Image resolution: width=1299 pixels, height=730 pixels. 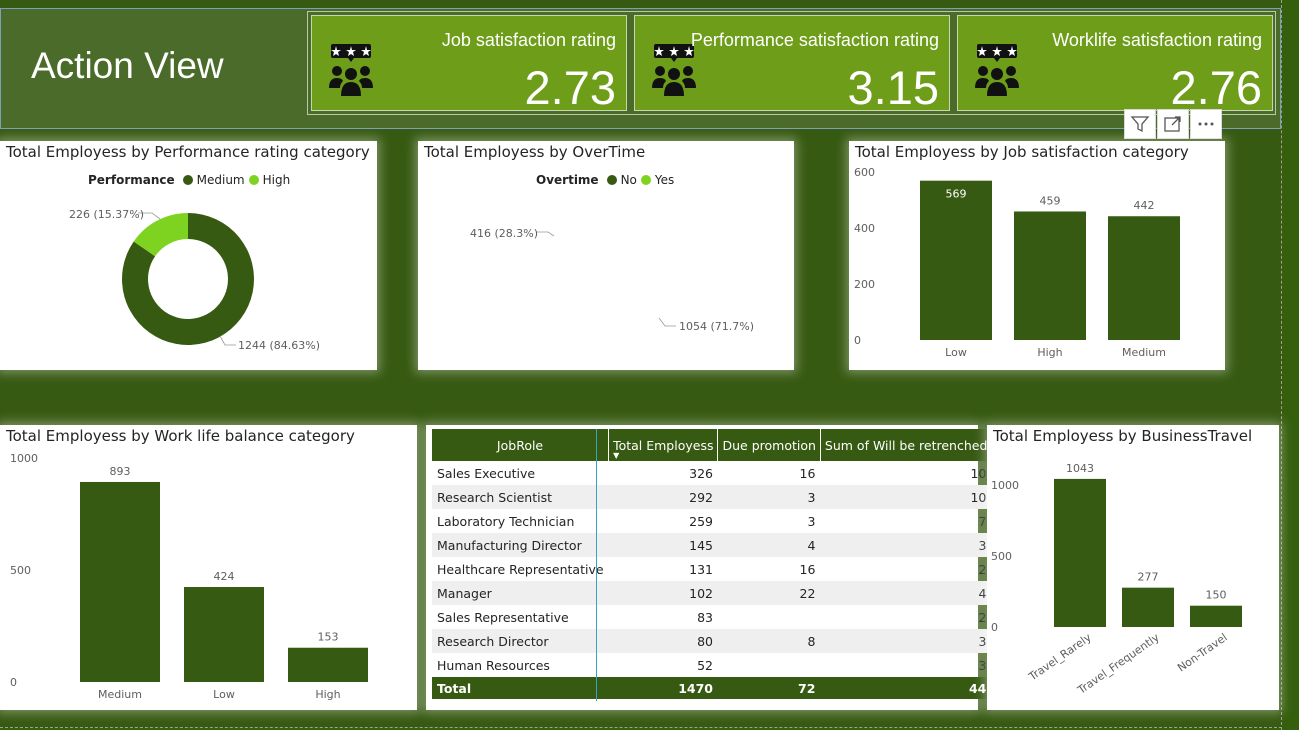 I want to click on cell-jobrole: Research Director, so click(x=520, y=641).